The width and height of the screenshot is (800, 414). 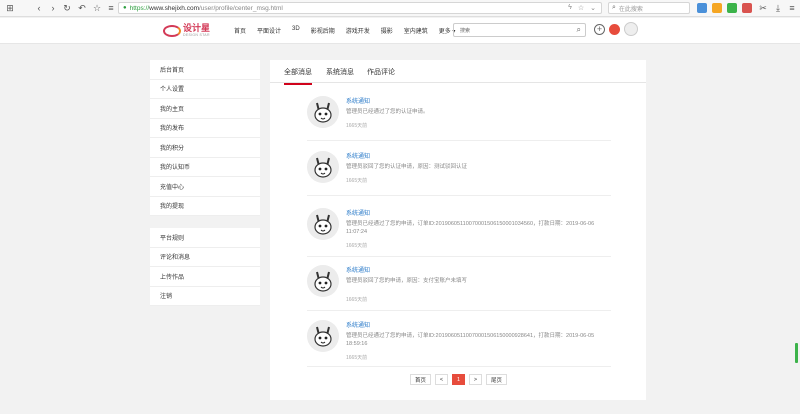 What do you see at coordinates (196, 35) in the screenshot?
I see `logo-subtext: DESIGN STAR` at bounding box center [196, 35].